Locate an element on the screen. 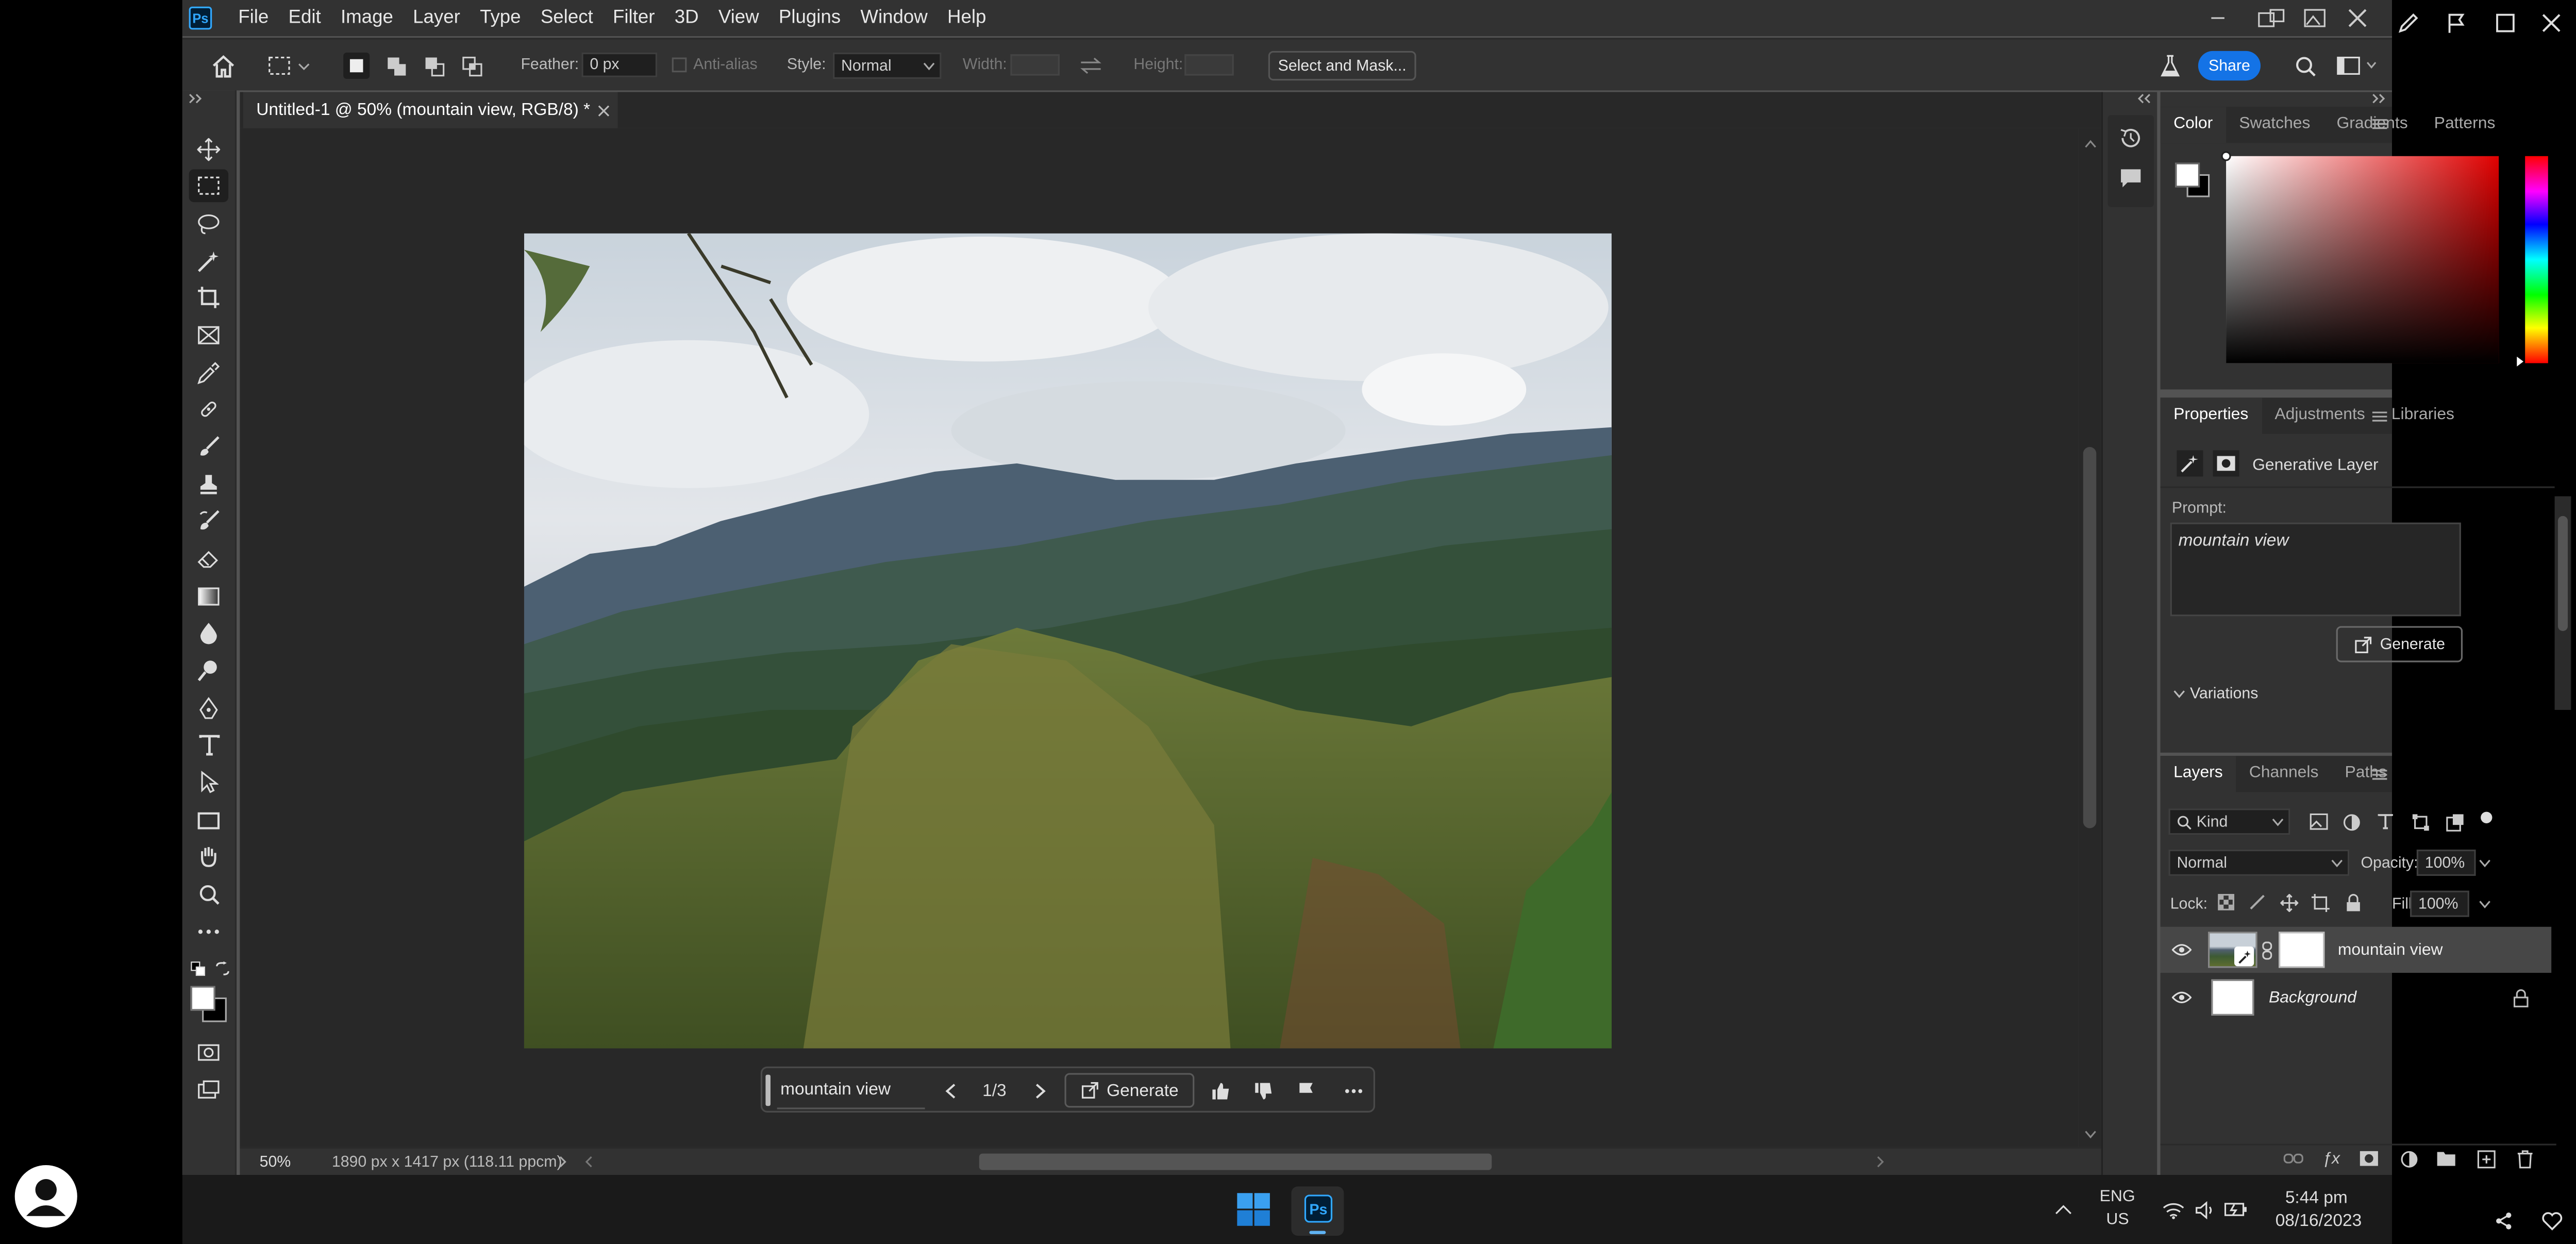  horizontal-scroll-thumb is located at coordinates (1235, 1161).